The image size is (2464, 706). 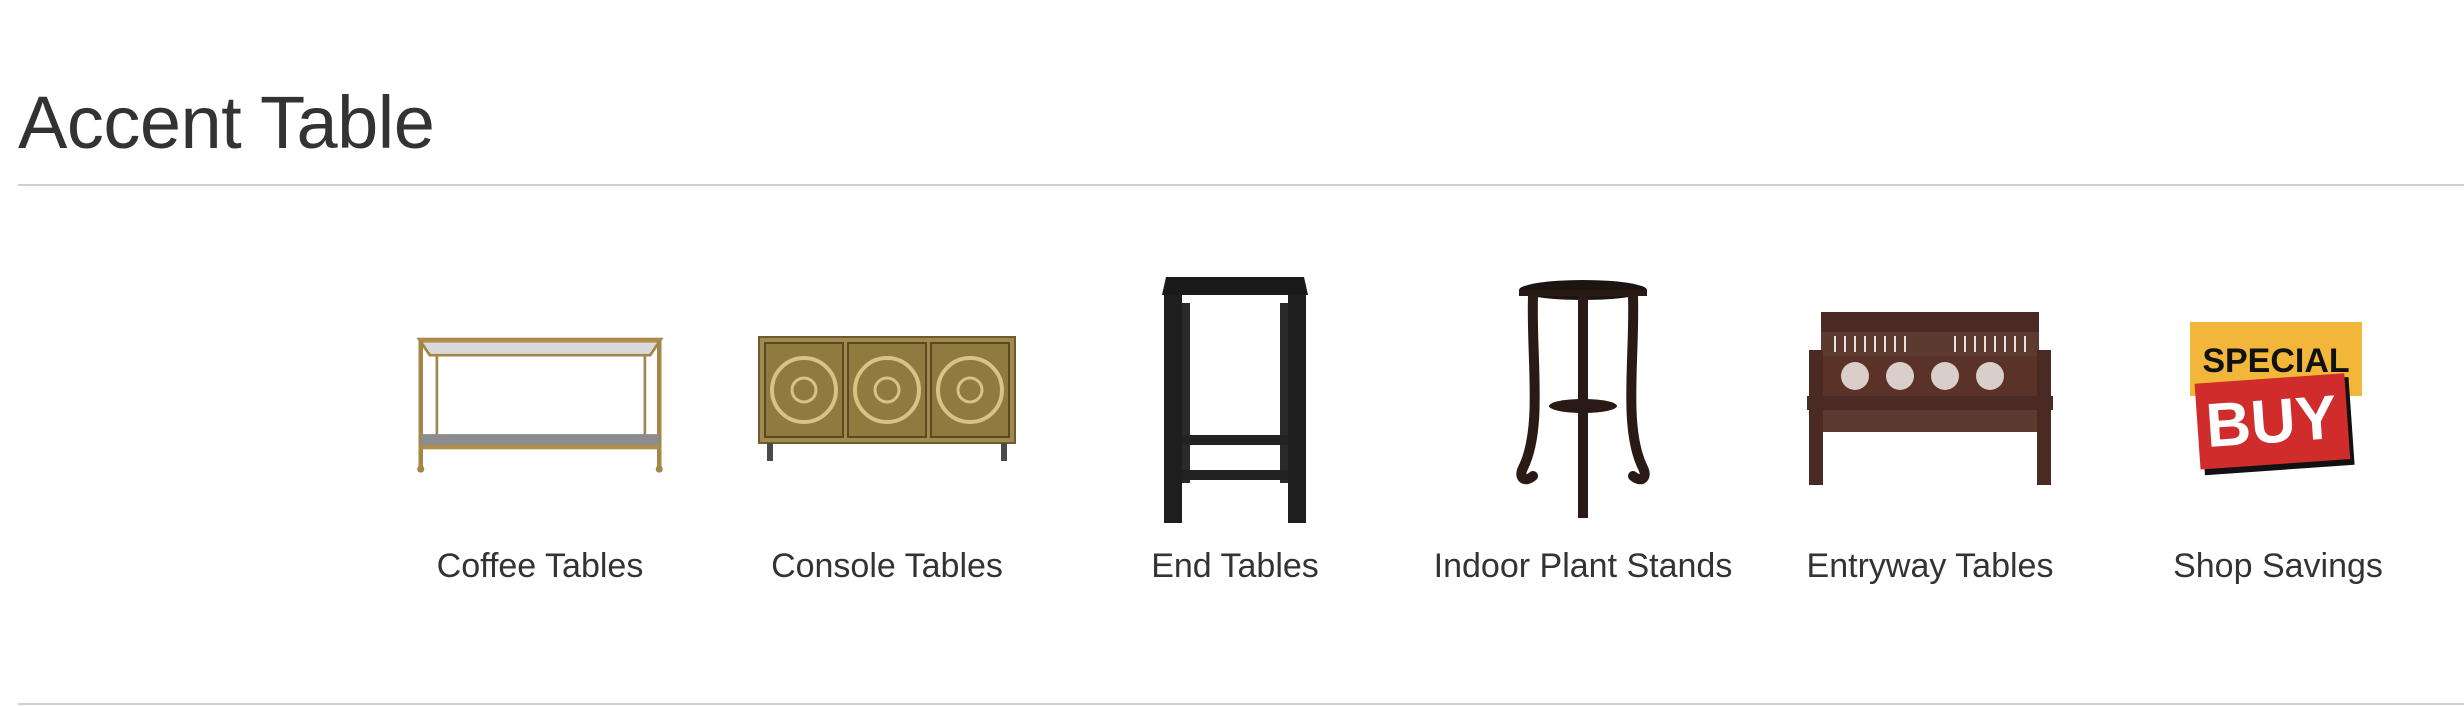 What do you see at coordinates (1235, 566) in the screenshot?
I see `category-label: End Tables` at bounding box center [1235, 566].